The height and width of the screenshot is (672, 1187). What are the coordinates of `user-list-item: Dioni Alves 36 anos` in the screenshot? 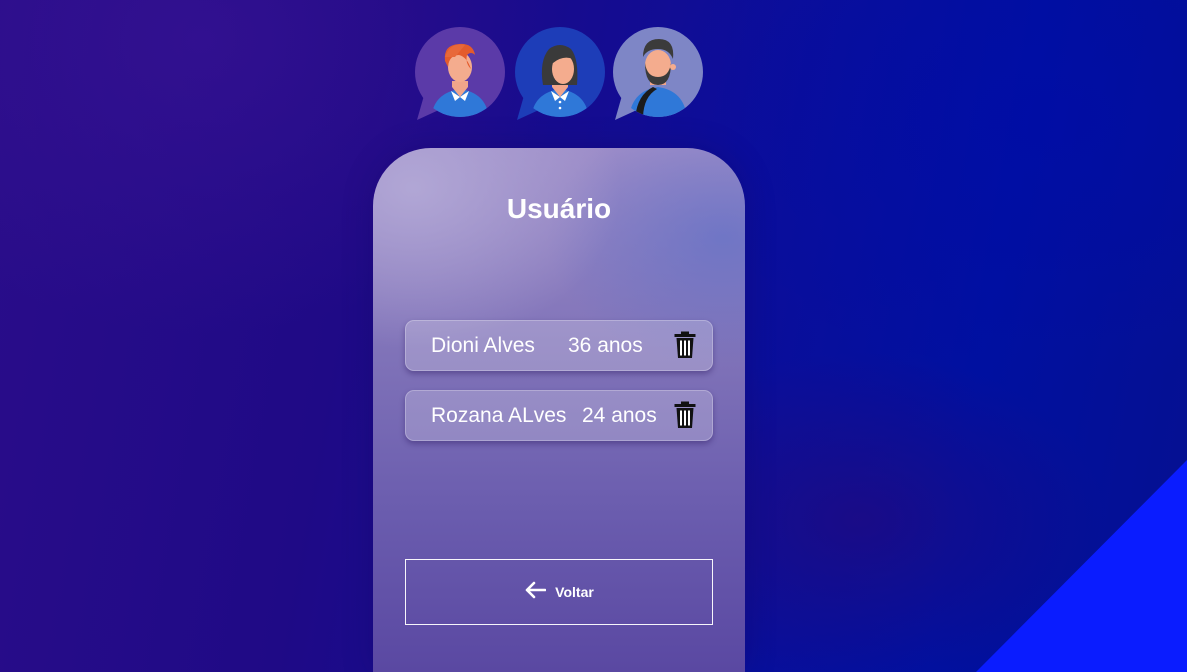 It's located at (559, 345).